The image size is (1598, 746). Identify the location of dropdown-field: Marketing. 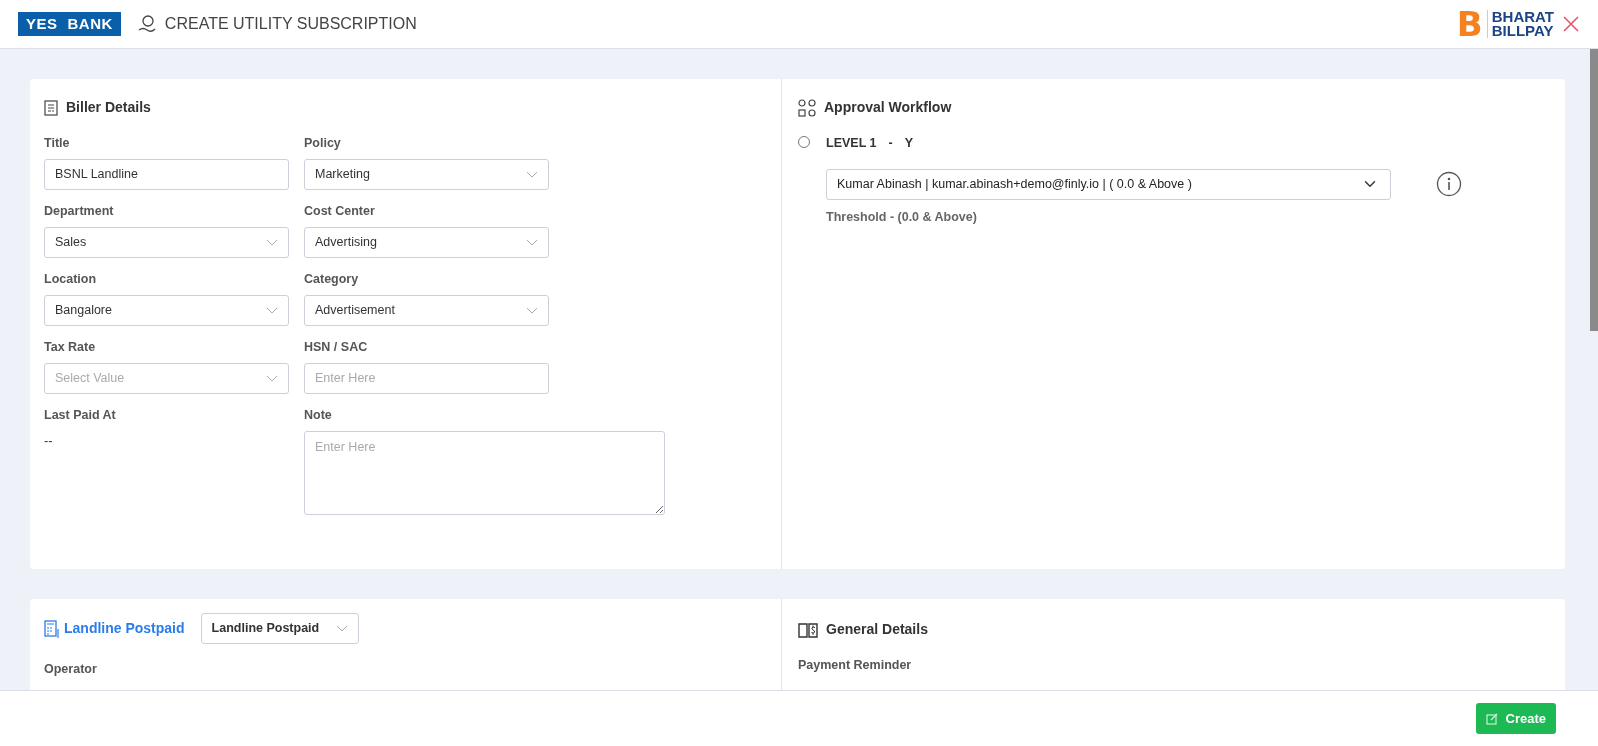
(426, 174).